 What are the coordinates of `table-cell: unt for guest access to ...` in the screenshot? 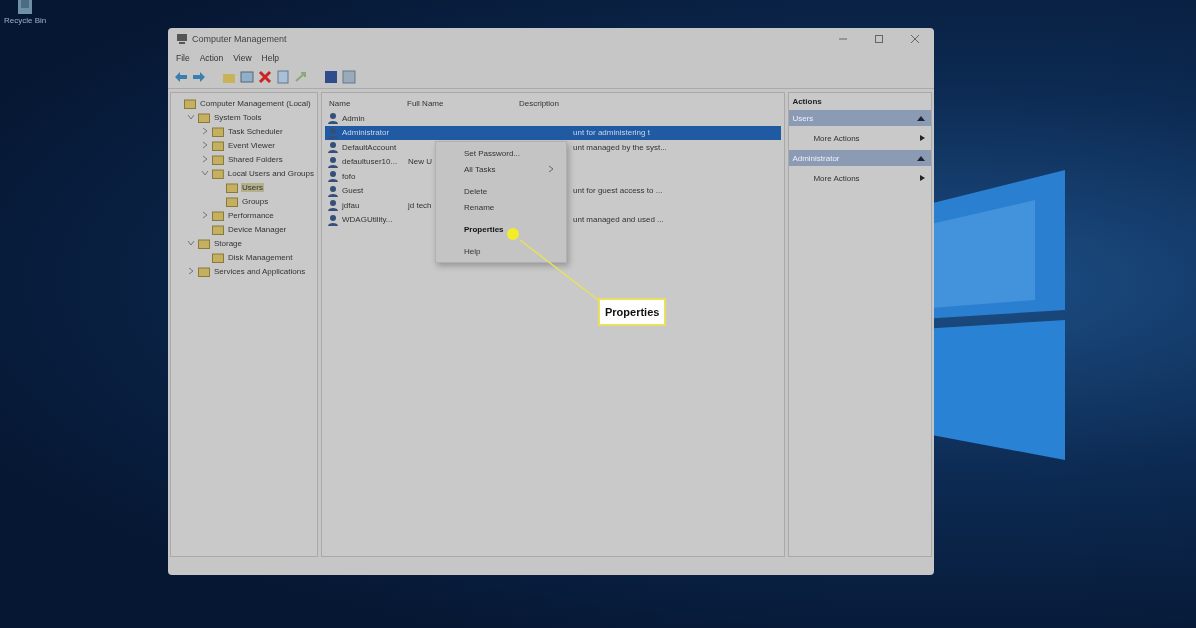 It's located at (618, 191).